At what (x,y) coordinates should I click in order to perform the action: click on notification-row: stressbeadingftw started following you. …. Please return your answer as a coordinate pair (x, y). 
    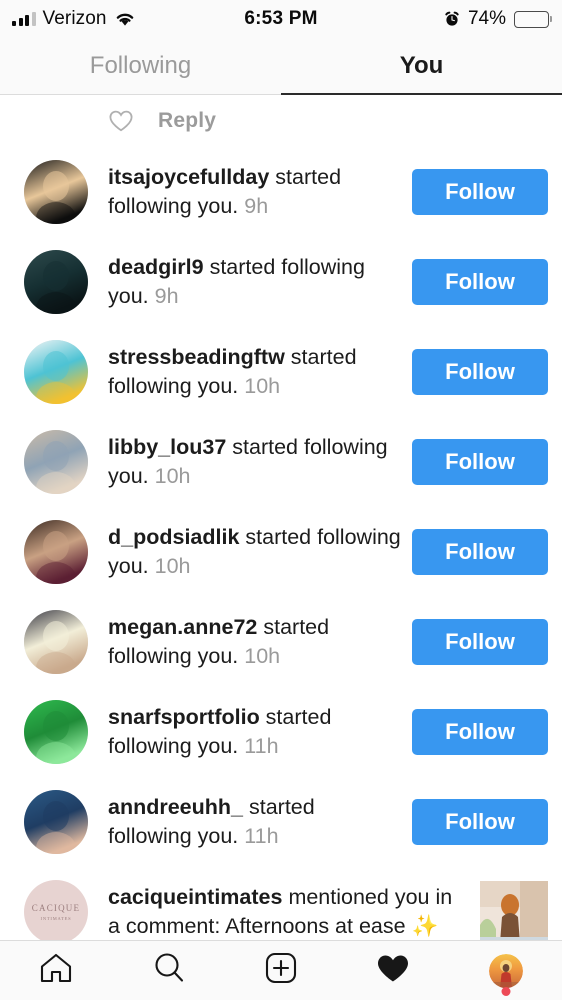
    Looking at the image, I should click on (281, 372).